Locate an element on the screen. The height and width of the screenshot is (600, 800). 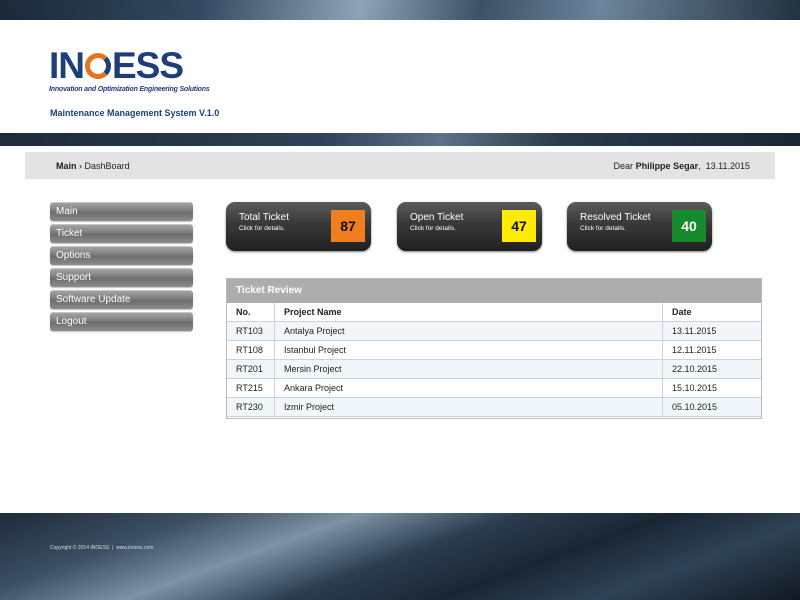
column-header-project-name: Project Name is located at coordinates (468, 312).